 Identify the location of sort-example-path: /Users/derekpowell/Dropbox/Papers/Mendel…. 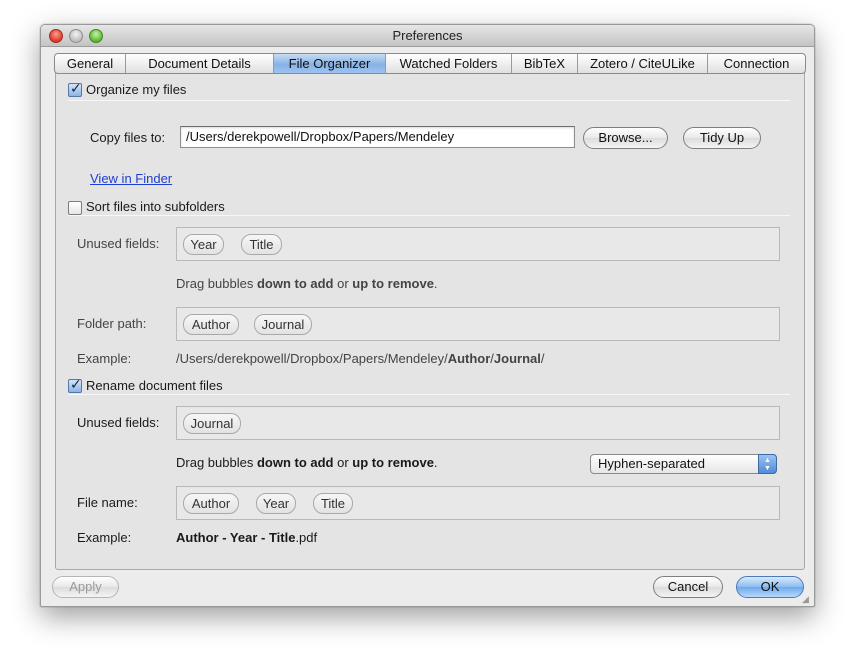
(360, 358).